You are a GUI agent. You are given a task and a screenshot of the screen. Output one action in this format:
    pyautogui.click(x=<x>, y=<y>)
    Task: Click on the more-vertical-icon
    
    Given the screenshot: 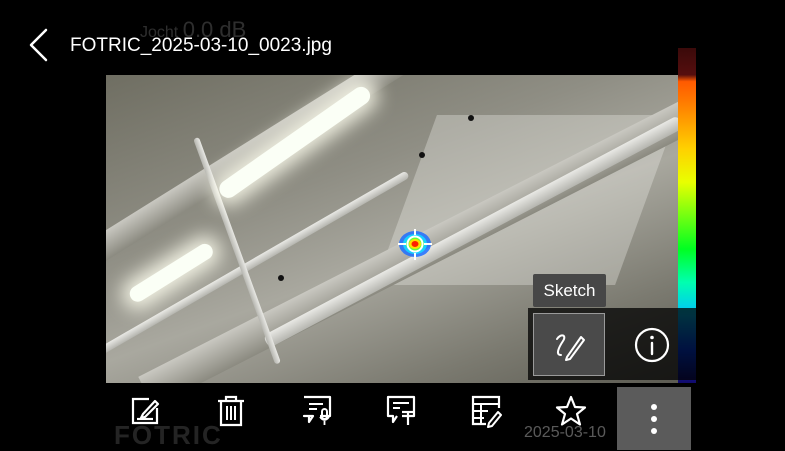 What is the action you would take?
    pyautogui.click(x=654, y=418)
    